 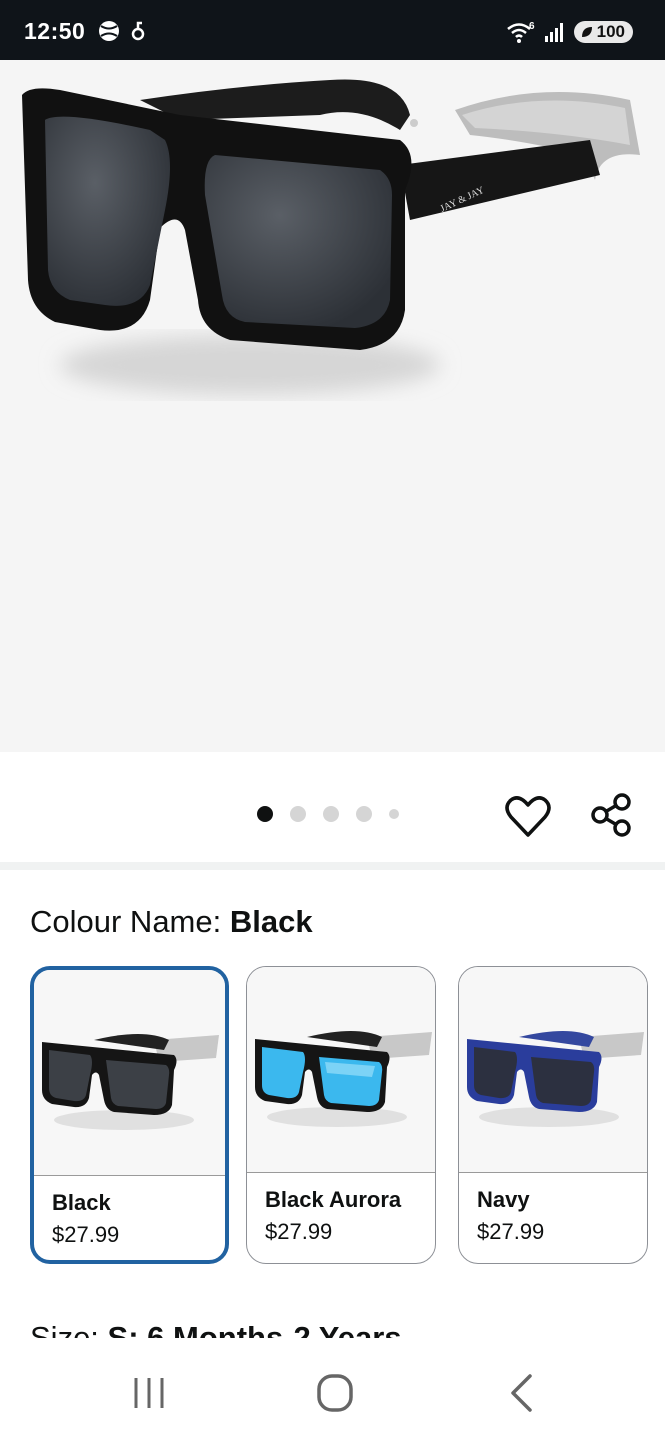 I want to click on status-time: 12:50, so click(x=55, y=31).